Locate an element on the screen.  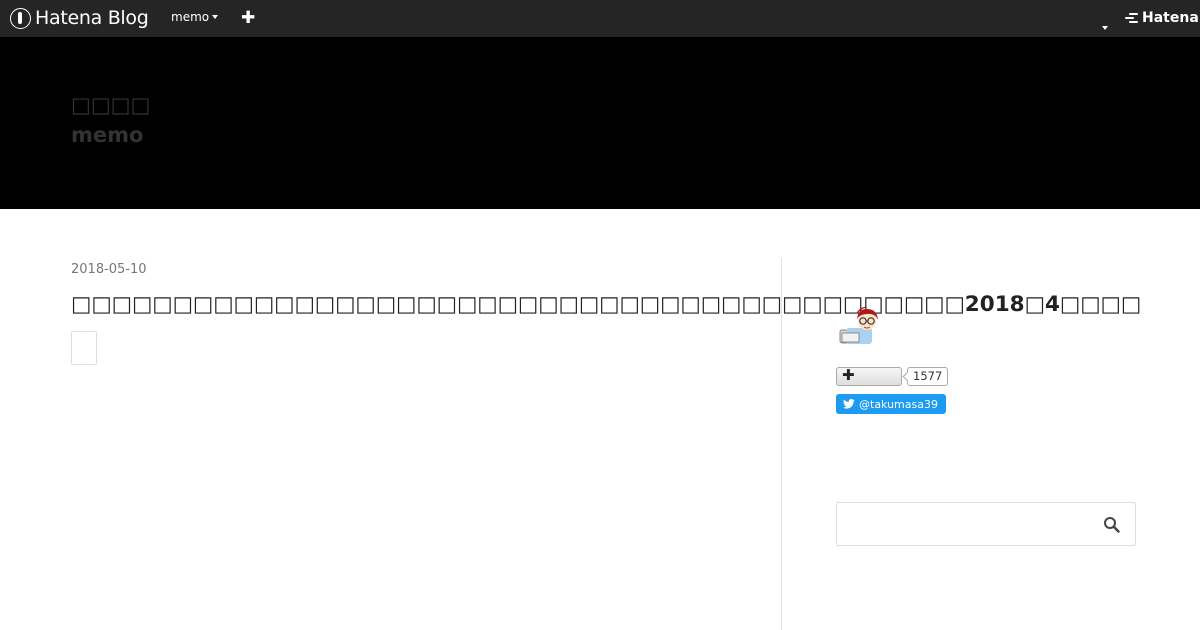
entry-date: 2018-05-10 is located at coordinates (109, 269).